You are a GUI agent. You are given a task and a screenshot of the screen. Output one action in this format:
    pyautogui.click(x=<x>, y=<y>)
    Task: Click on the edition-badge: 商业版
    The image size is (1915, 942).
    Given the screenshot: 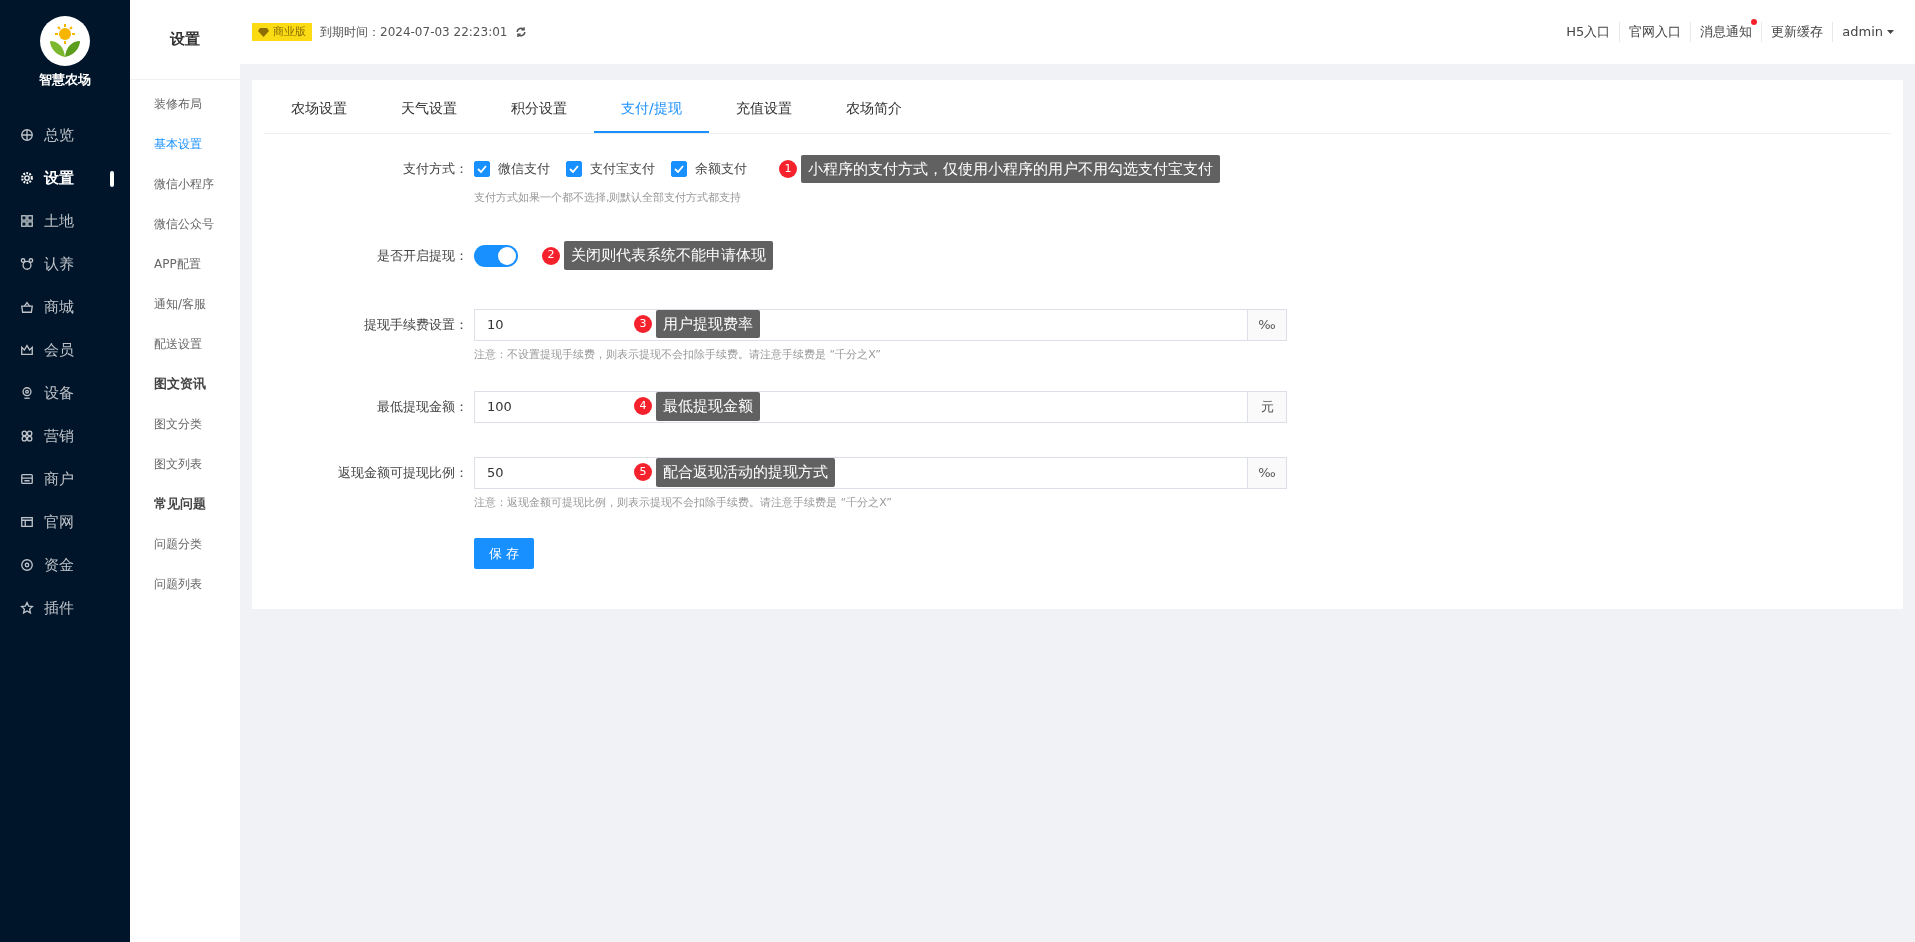 What is the action you would take?
    pyautogui.click(x=282, y=32)
    